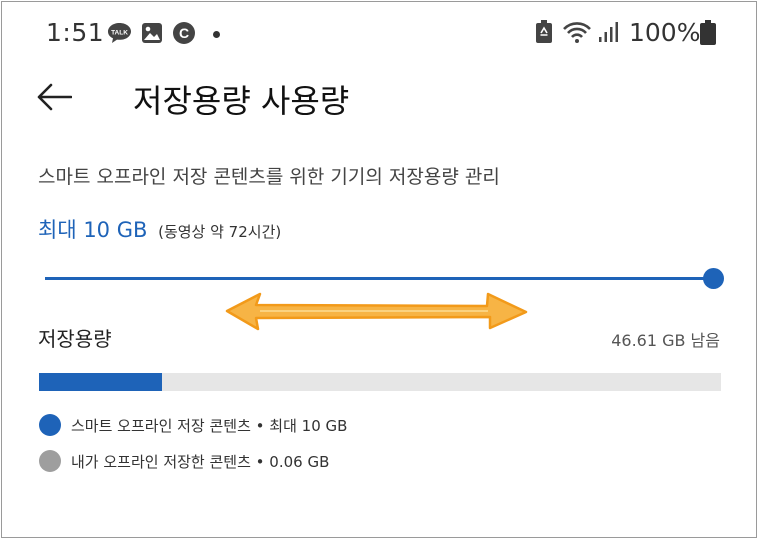 The image size is (760, 541). What do you see at coordinates (665, 340) in the screenshot?
I see `storage-remaining: 46.61 GB 남음` at bounding box center [665, 340].